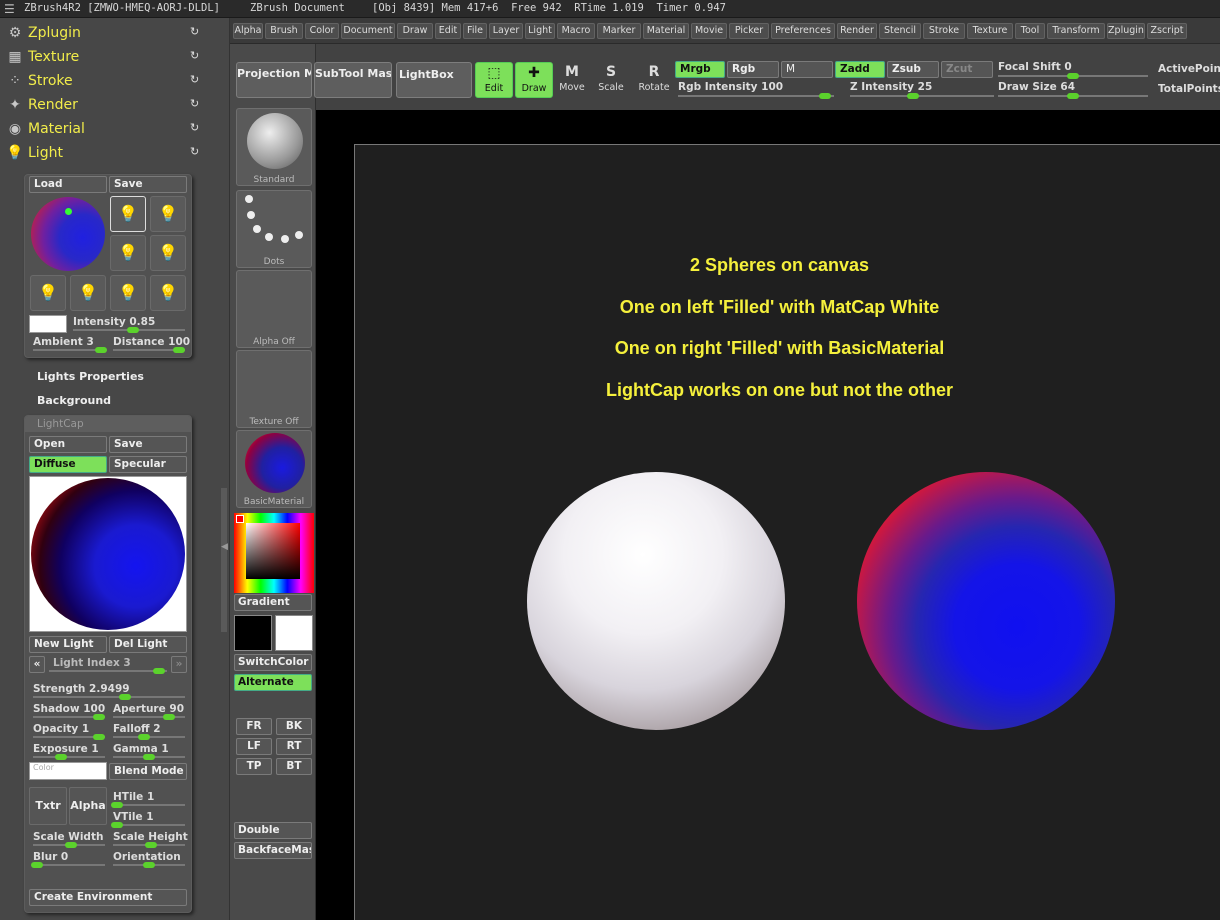  Describe the element at coordinates (104, 153) in the screenshot. I see `palette-light: 💡 Light ↻` at that location.